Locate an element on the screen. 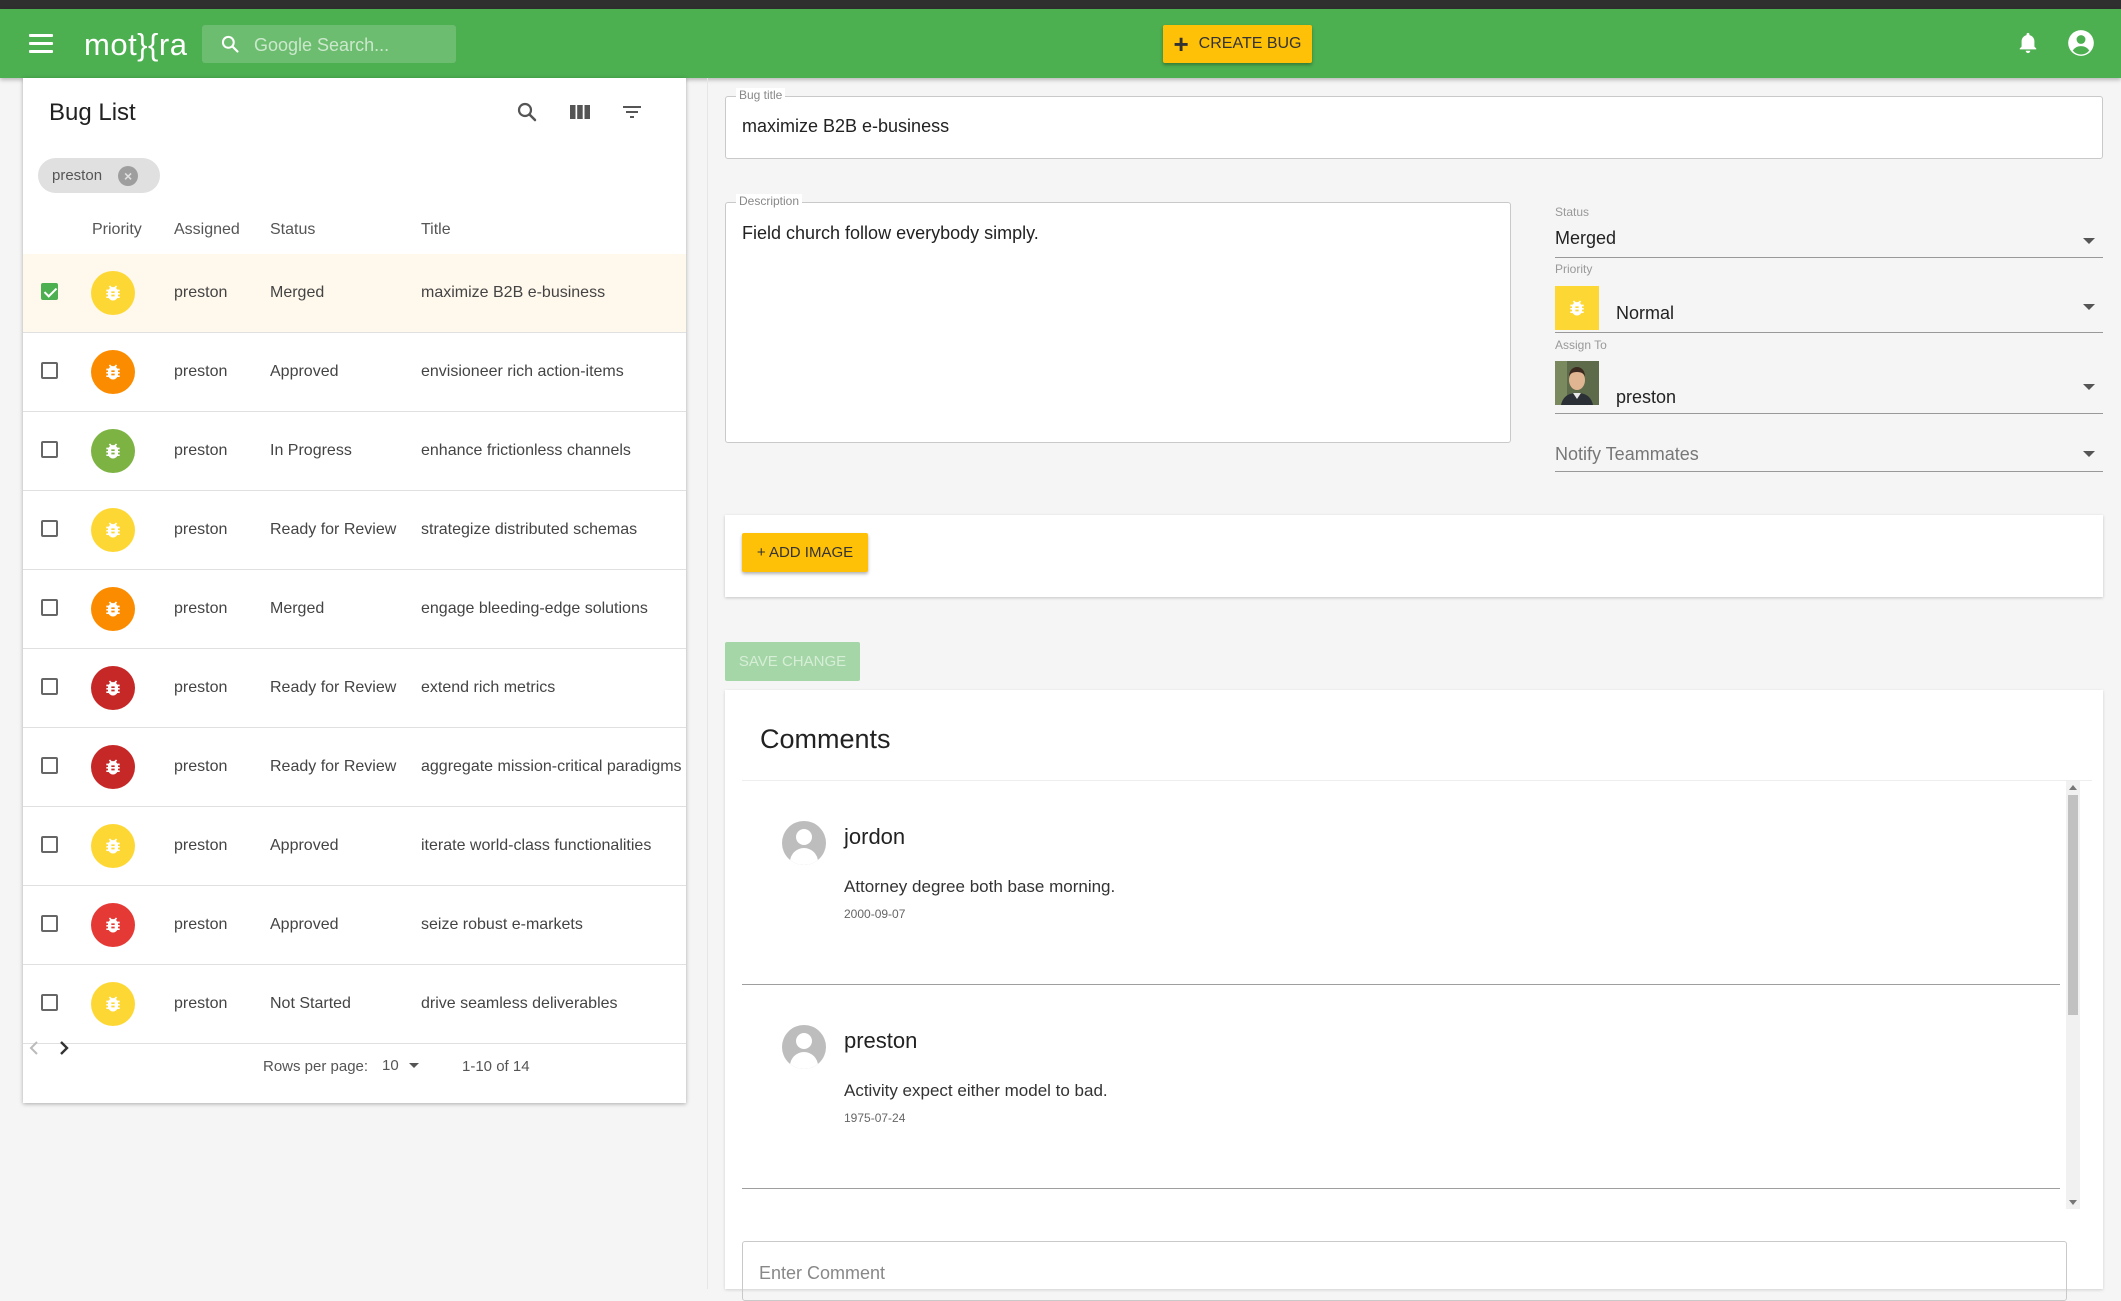 The image size is (2121, 1301). bug-title-field: Bug title is located at coordinates (1414, 123).